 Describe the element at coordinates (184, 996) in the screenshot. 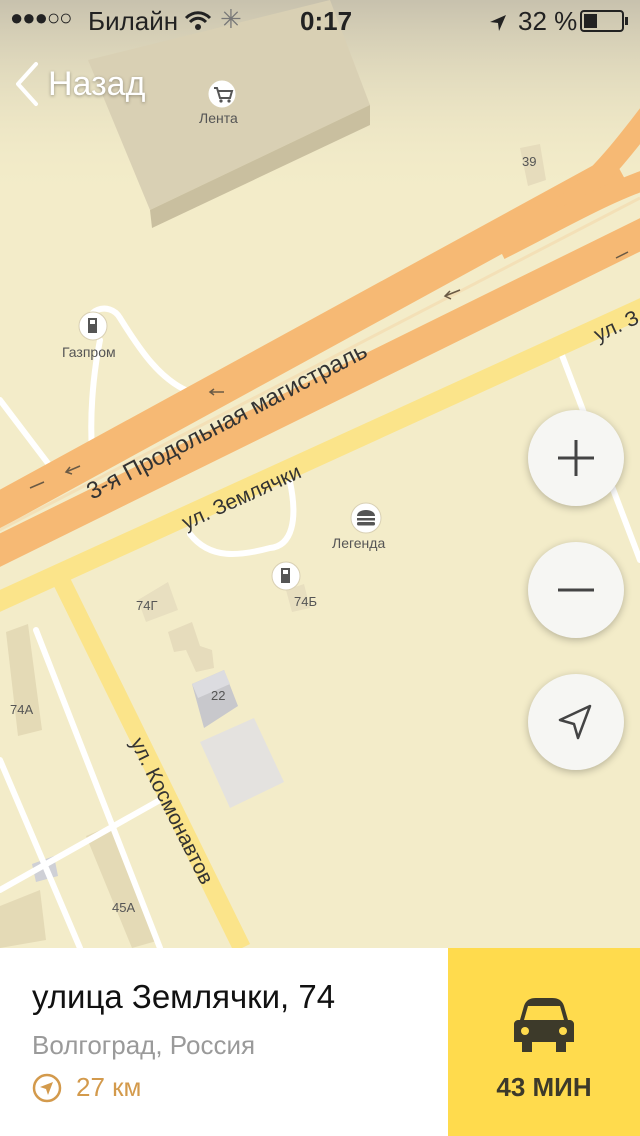

I see `place-title: улица Землячки, 74` at that location.